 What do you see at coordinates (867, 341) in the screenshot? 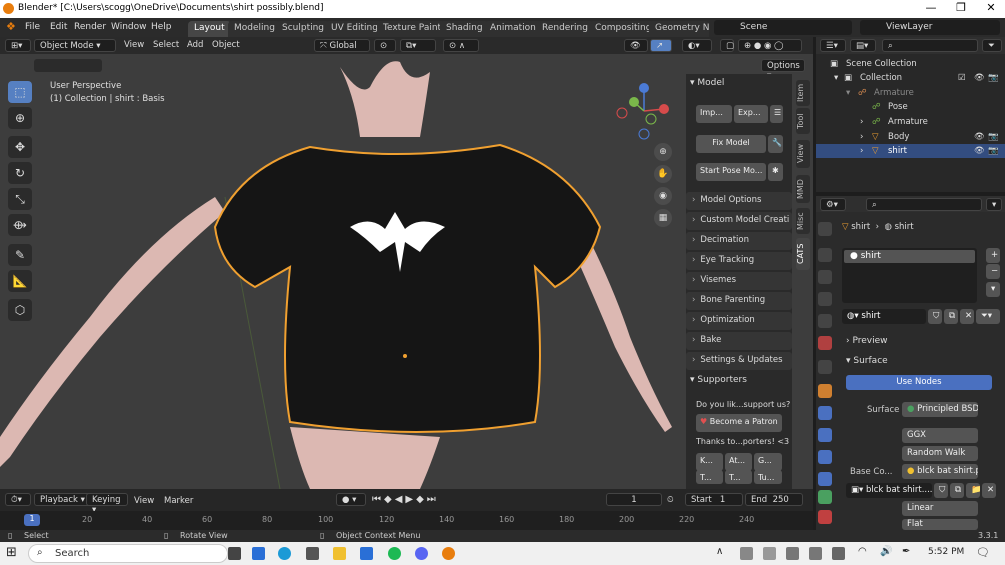
I see `preview-panel-header: › Preview` at bounding box center [867, 341].